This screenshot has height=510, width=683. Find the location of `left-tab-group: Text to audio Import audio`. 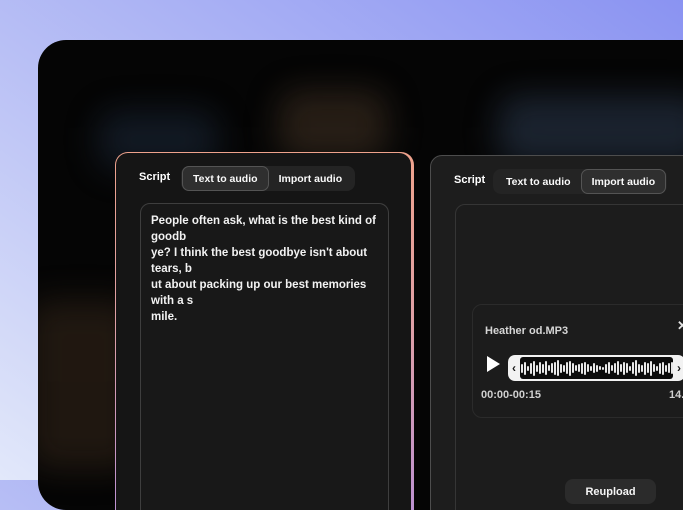

left-tab-group: Text to audio Import audio is located at coordinates (268, 178).